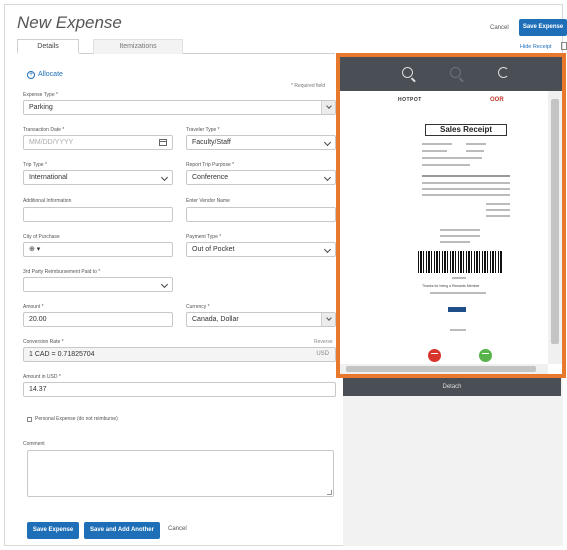  Describe the element at coordinates (179, 389) in the screenshot. I see `amount-usd-input: 14.37` at that location.